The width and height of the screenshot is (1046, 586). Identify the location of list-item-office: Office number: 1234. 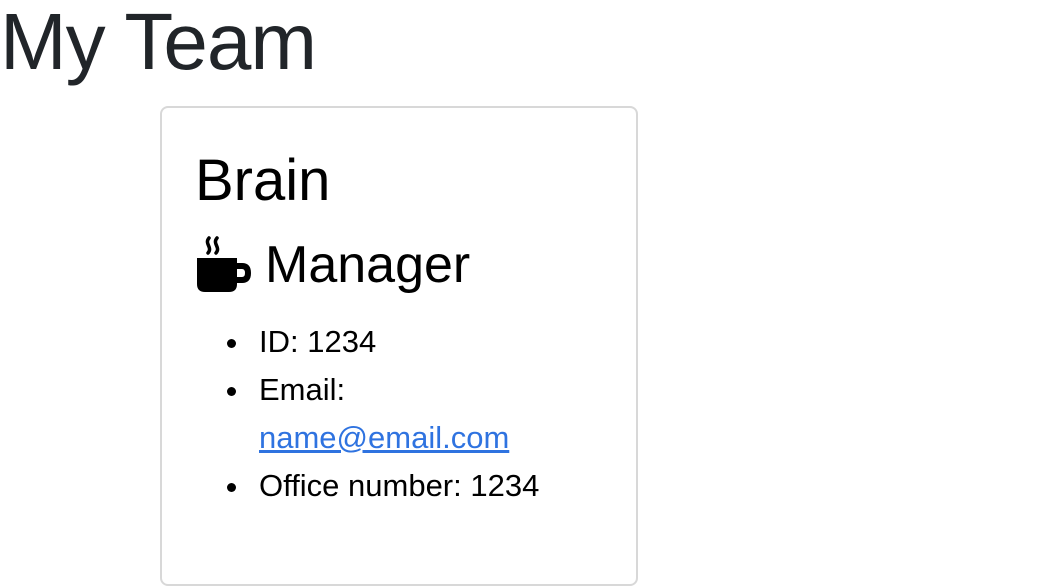
(392, 486).